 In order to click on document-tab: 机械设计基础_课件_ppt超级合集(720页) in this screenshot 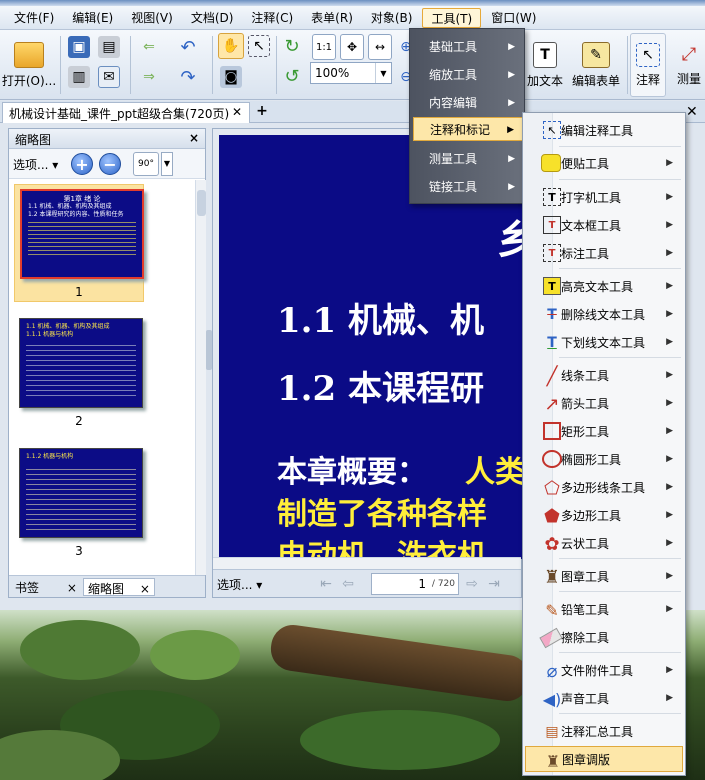, I will do `click(126, 112)`.